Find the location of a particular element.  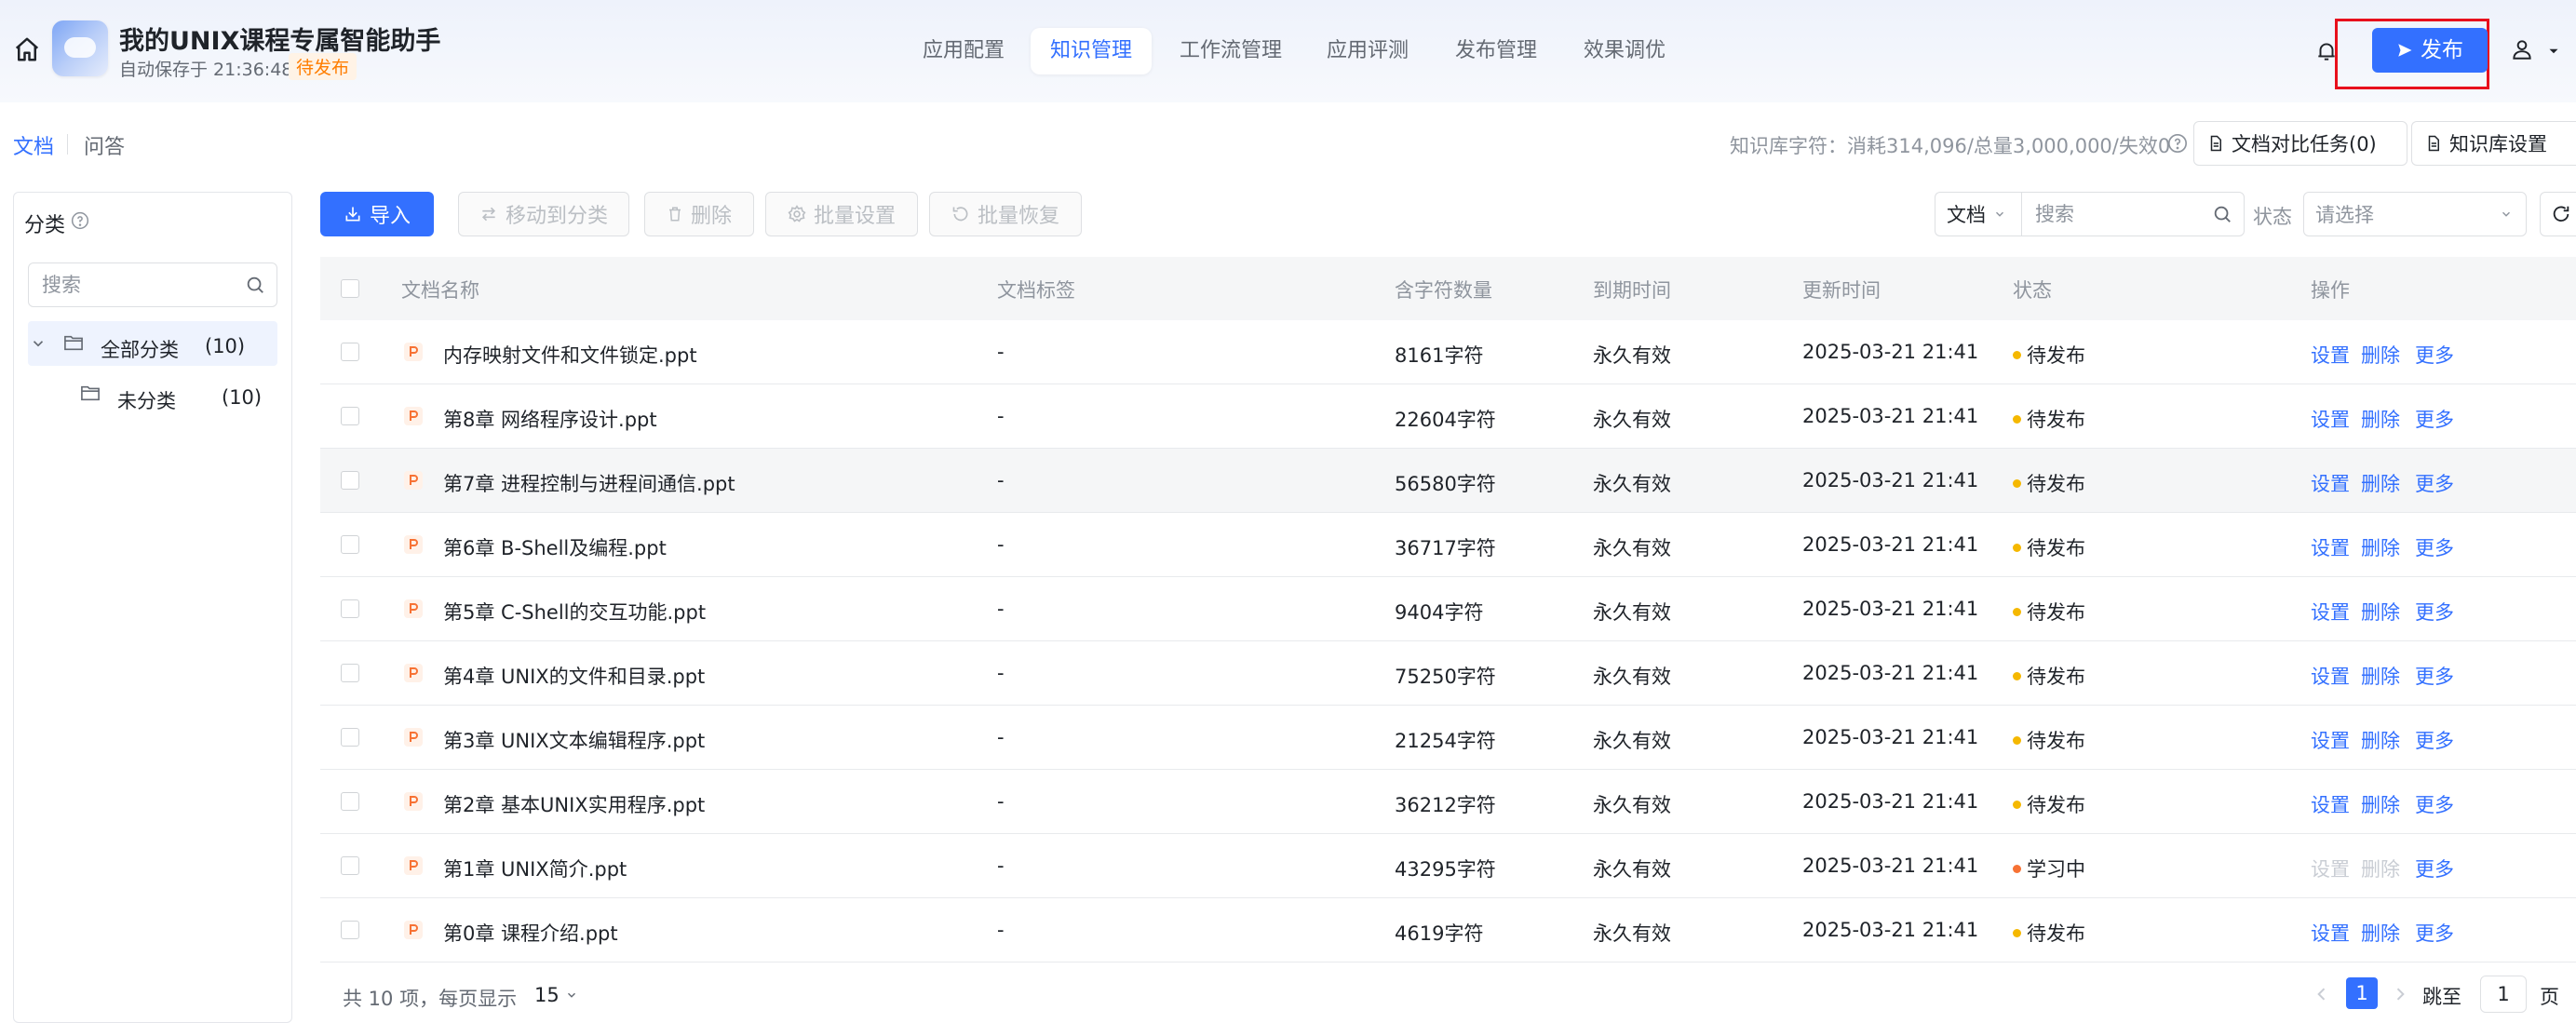

tab-knowledge-management: 知识管理 is located at coordinates (1091, 51).